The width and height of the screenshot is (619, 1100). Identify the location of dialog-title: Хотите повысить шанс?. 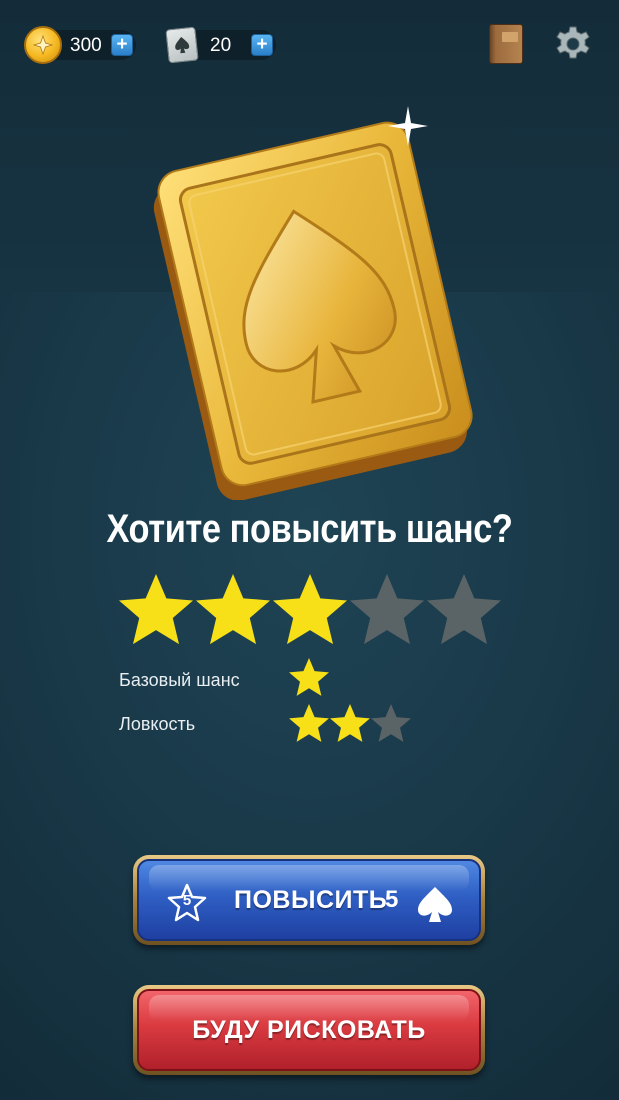
(309, 529).